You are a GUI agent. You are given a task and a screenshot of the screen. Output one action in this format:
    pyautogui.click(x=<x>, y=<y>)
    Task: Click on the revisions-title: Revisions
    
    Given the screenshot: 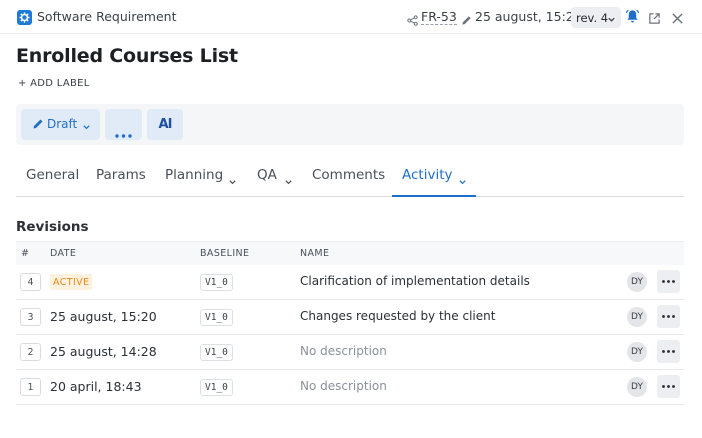 What is the action you would take?
    pyautogui.click(x=52, y=227)
    